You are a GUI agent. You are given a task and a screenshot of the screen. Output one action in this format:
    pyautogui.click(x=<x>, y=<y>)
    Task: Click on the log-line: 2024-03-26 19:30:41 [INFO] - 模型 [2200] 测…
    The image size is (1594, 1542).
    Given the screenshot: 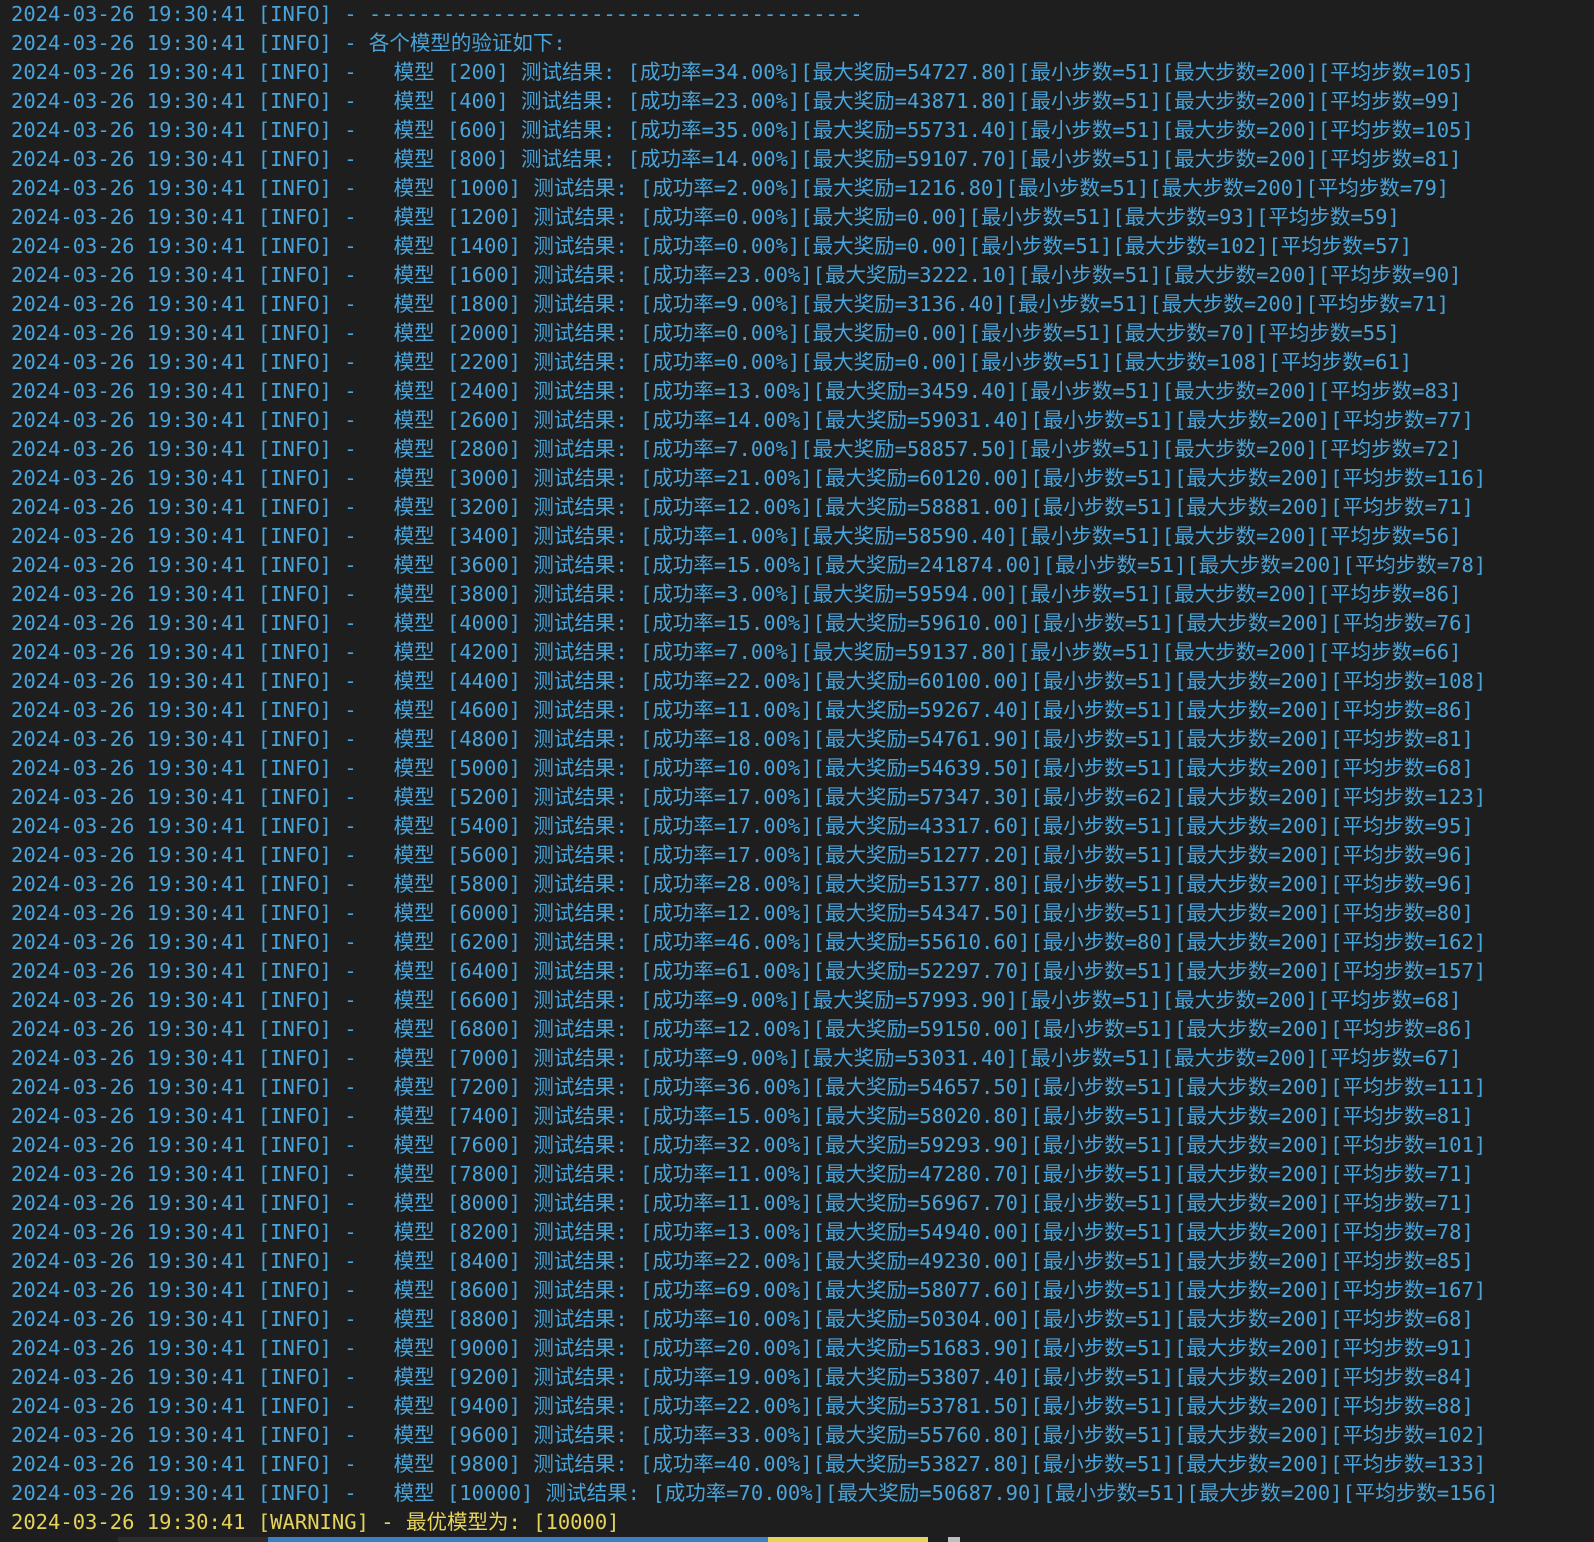 What is the action you would take?
    pyautogui.click(x=712, y=362)
    